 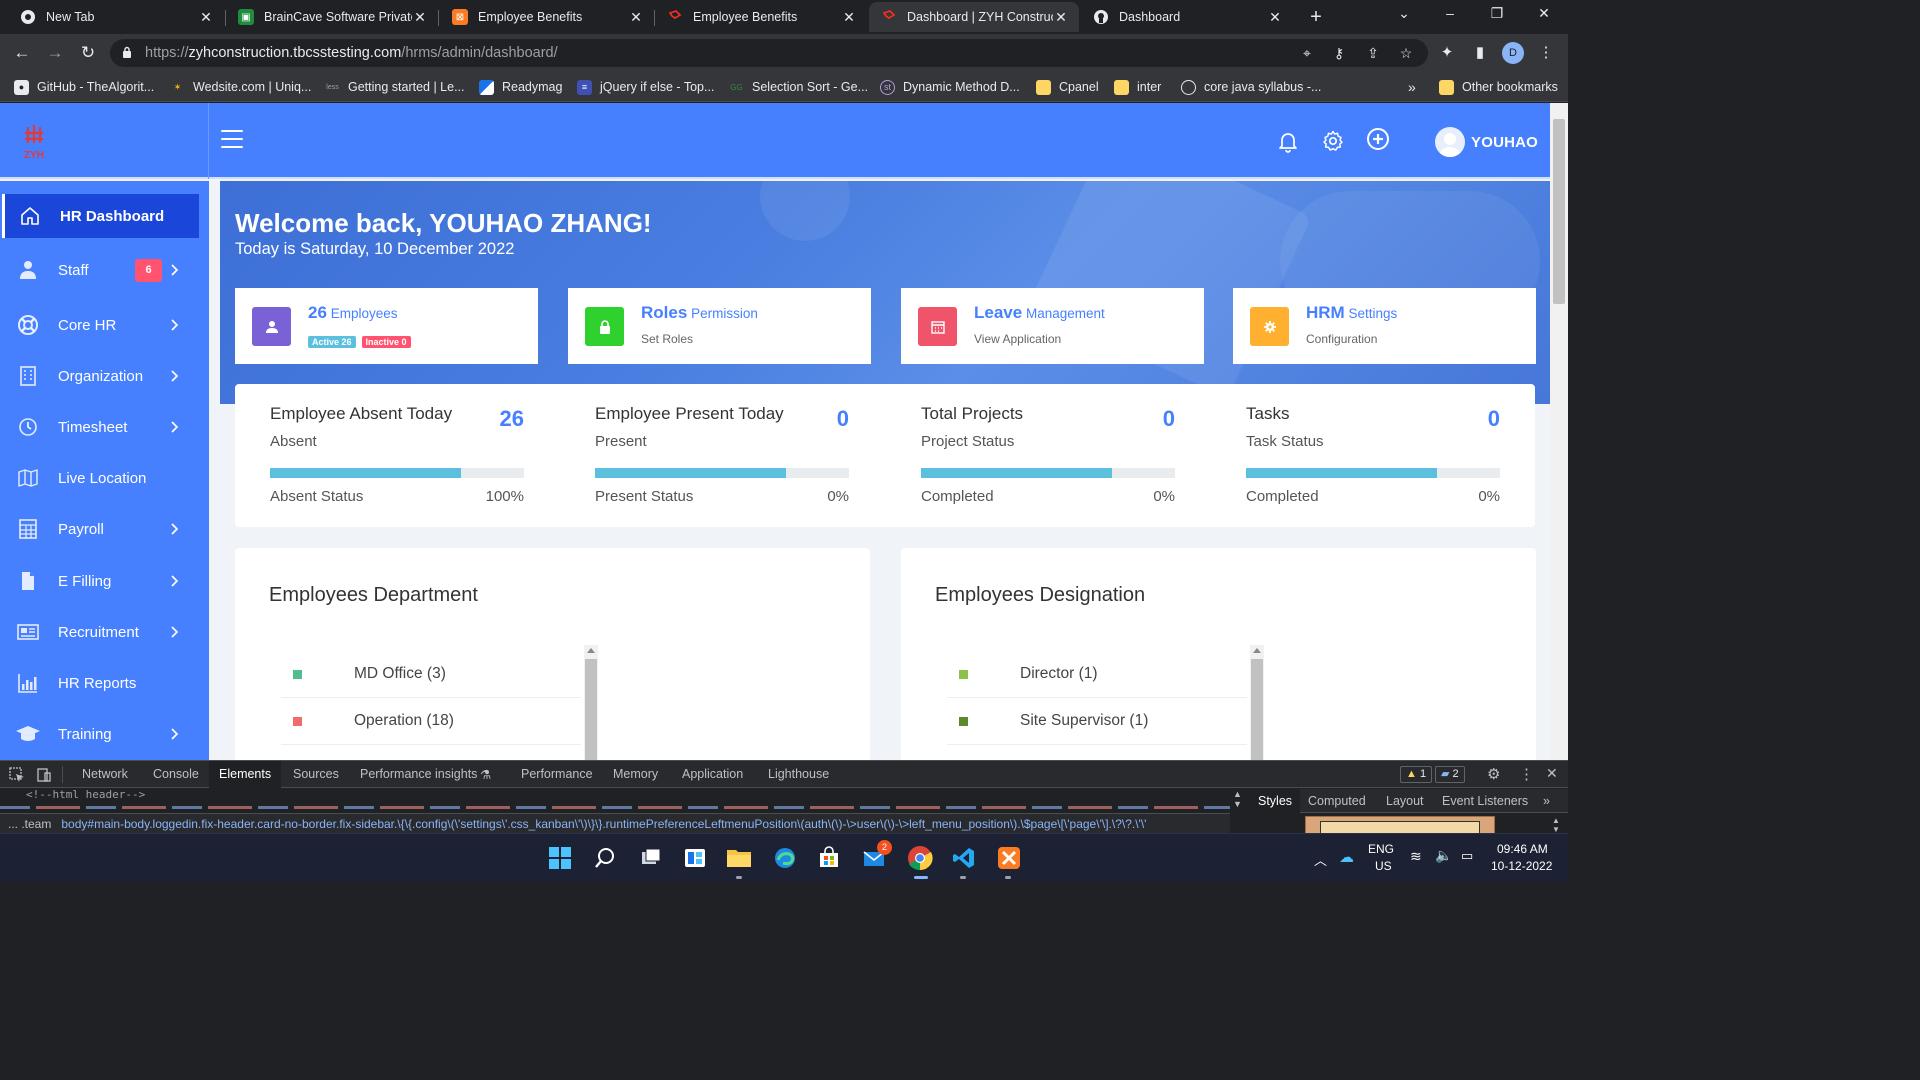 I want to click on inspect-element-icon, so click(x=17, y=775).